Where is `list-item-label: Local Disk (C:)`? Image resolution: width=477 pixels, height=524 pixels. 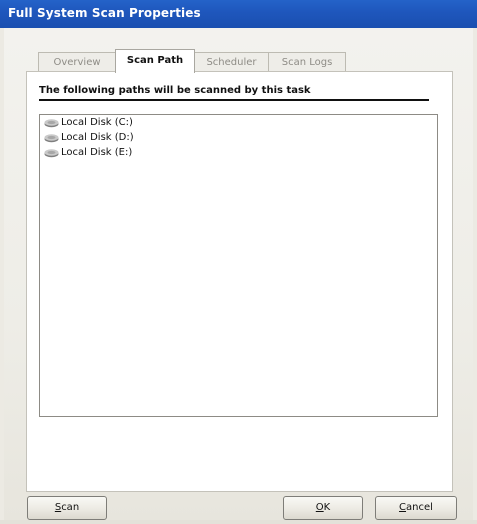 list-item-label: Local Disk (C:) is located at coordinates (97, 122).